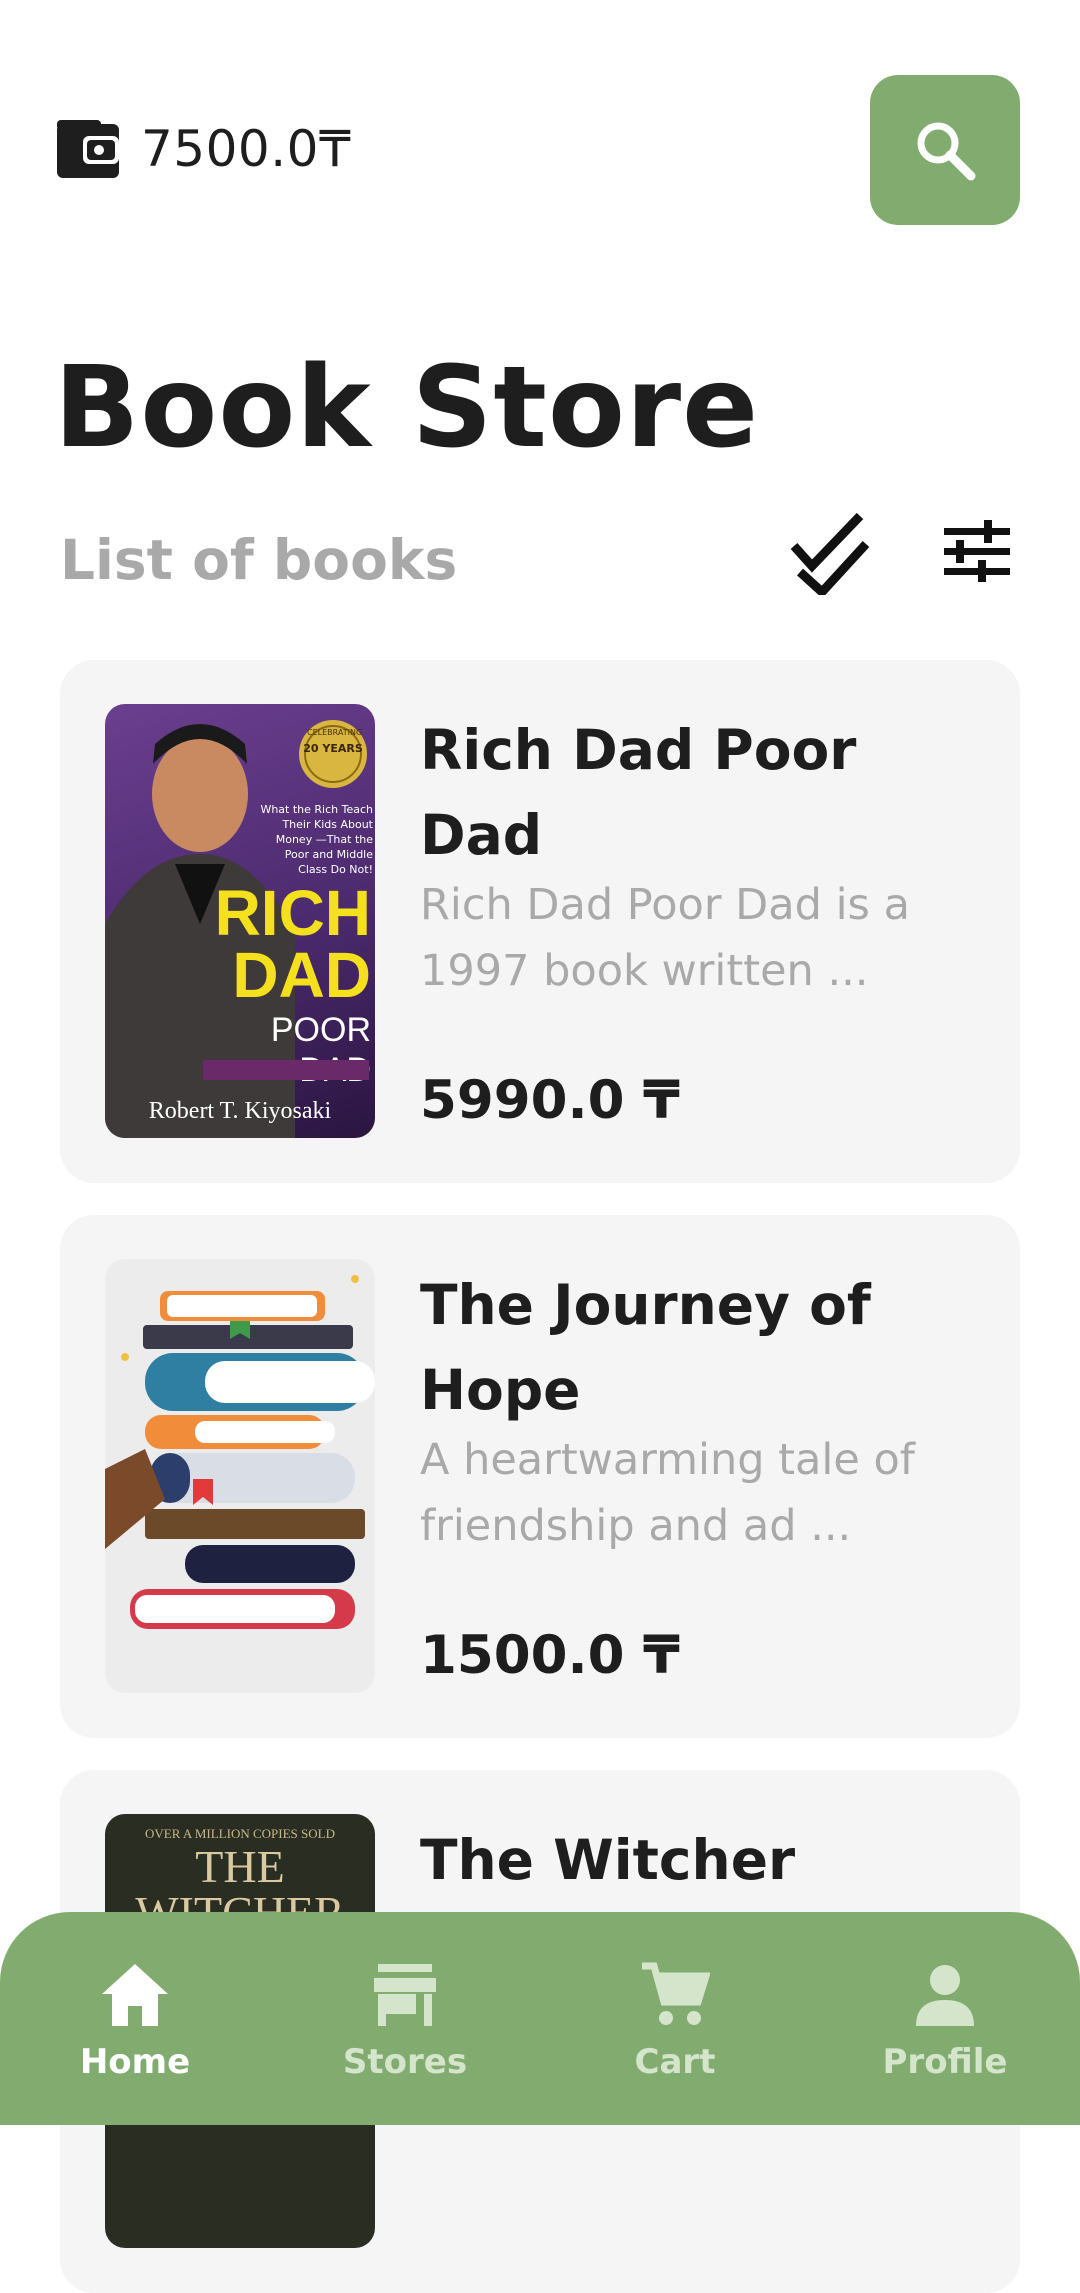 This screenshot has width=1080, height=2293. Describe the element at coordinates (550, 1655) in the screenshot. I see `book-price: 1500.0 ₸` at that location.